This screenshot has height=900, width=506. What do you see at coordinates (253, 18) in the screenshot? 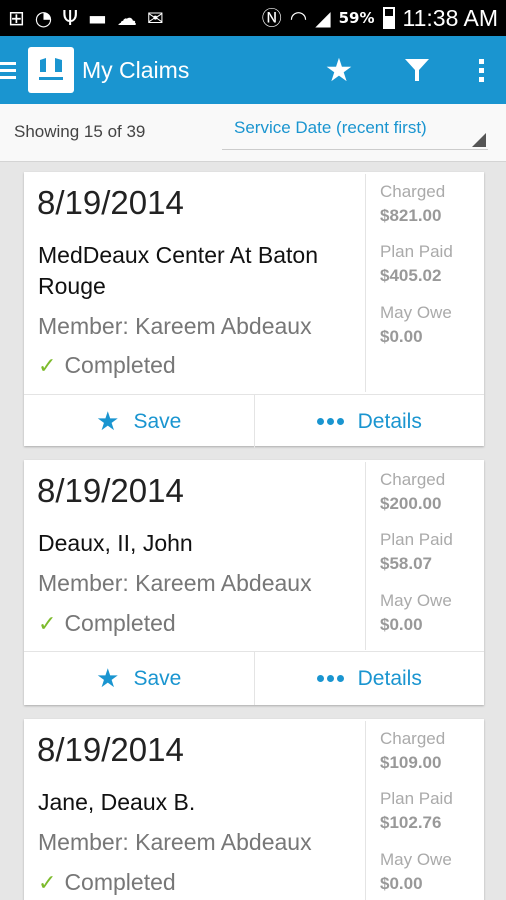
I see `status-bar: ⊞ ◔ Ψ ▬ ☁ ✉ Ⓝ ◠ ◢ 59% 11:38 AM` at bounding box center [253, 18].